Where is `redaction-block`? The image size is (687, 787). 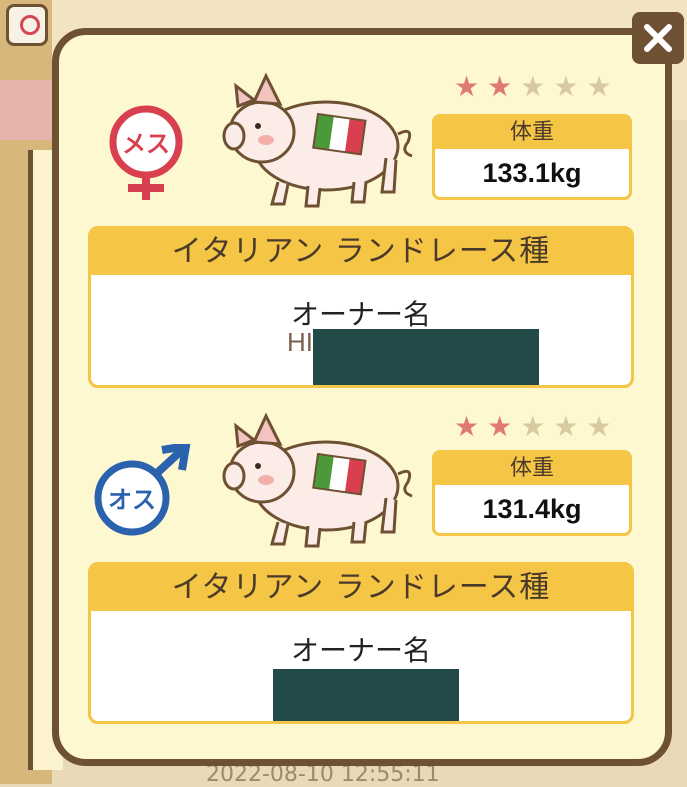
redaction-block is located at coordinates (366, 695).